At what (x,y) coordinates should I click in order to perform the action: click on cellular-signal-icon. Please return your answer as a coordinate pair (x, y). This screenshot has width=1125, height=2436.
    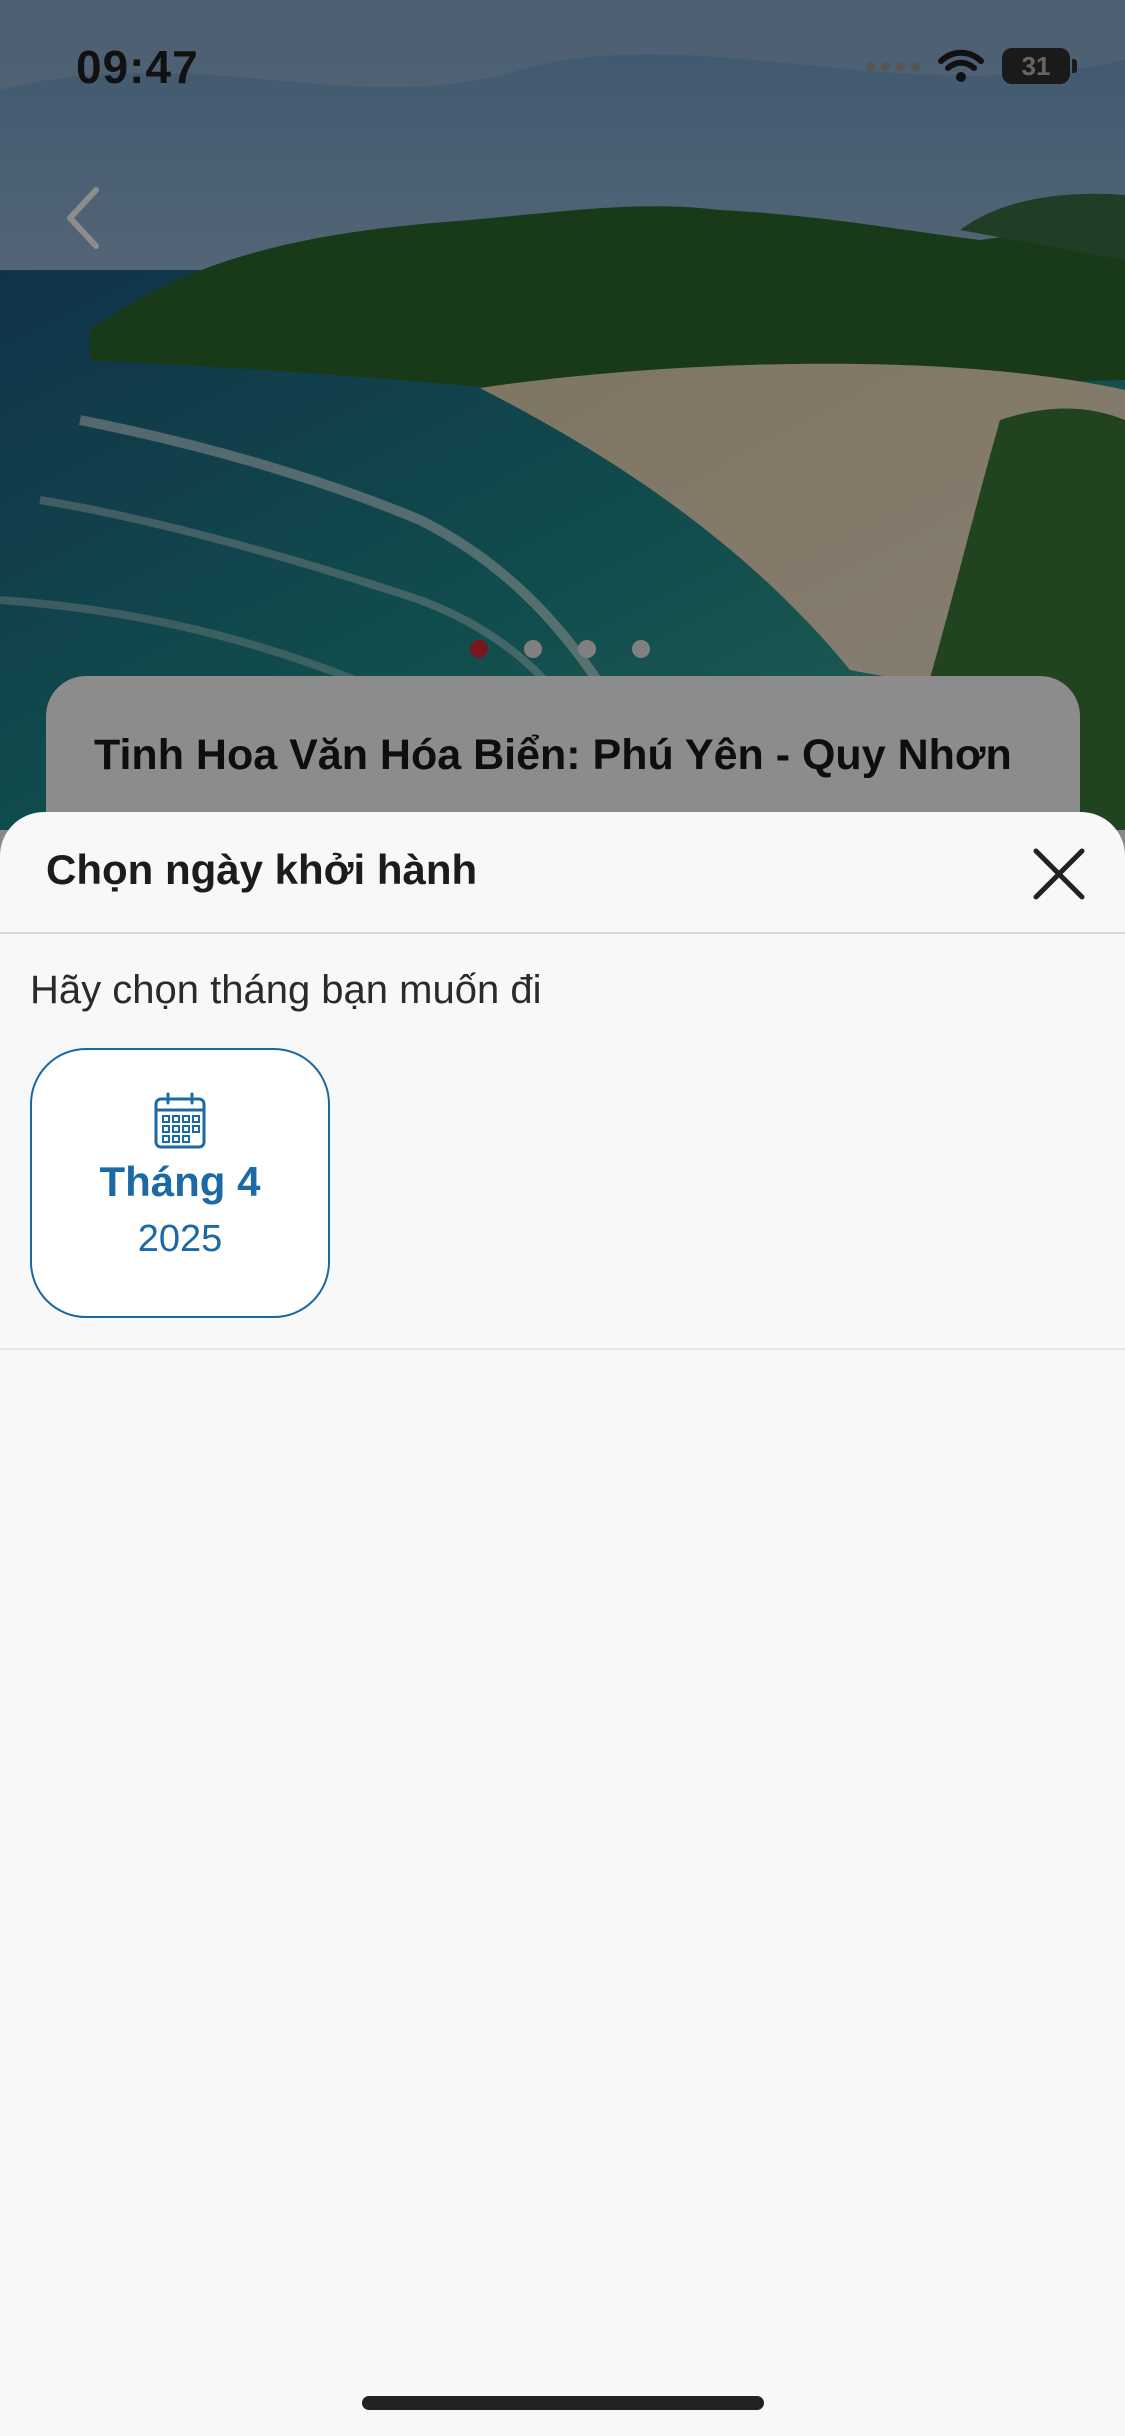
    Looking at the image, I should click on (893, 66).